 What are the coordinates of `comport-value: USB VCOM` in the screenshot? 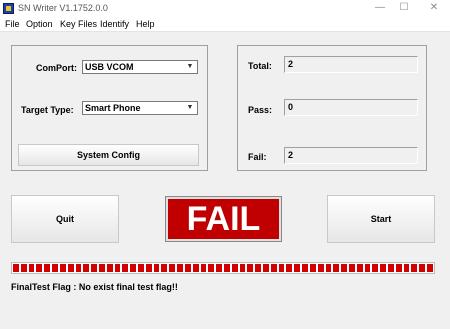 It's located at (109, 67).